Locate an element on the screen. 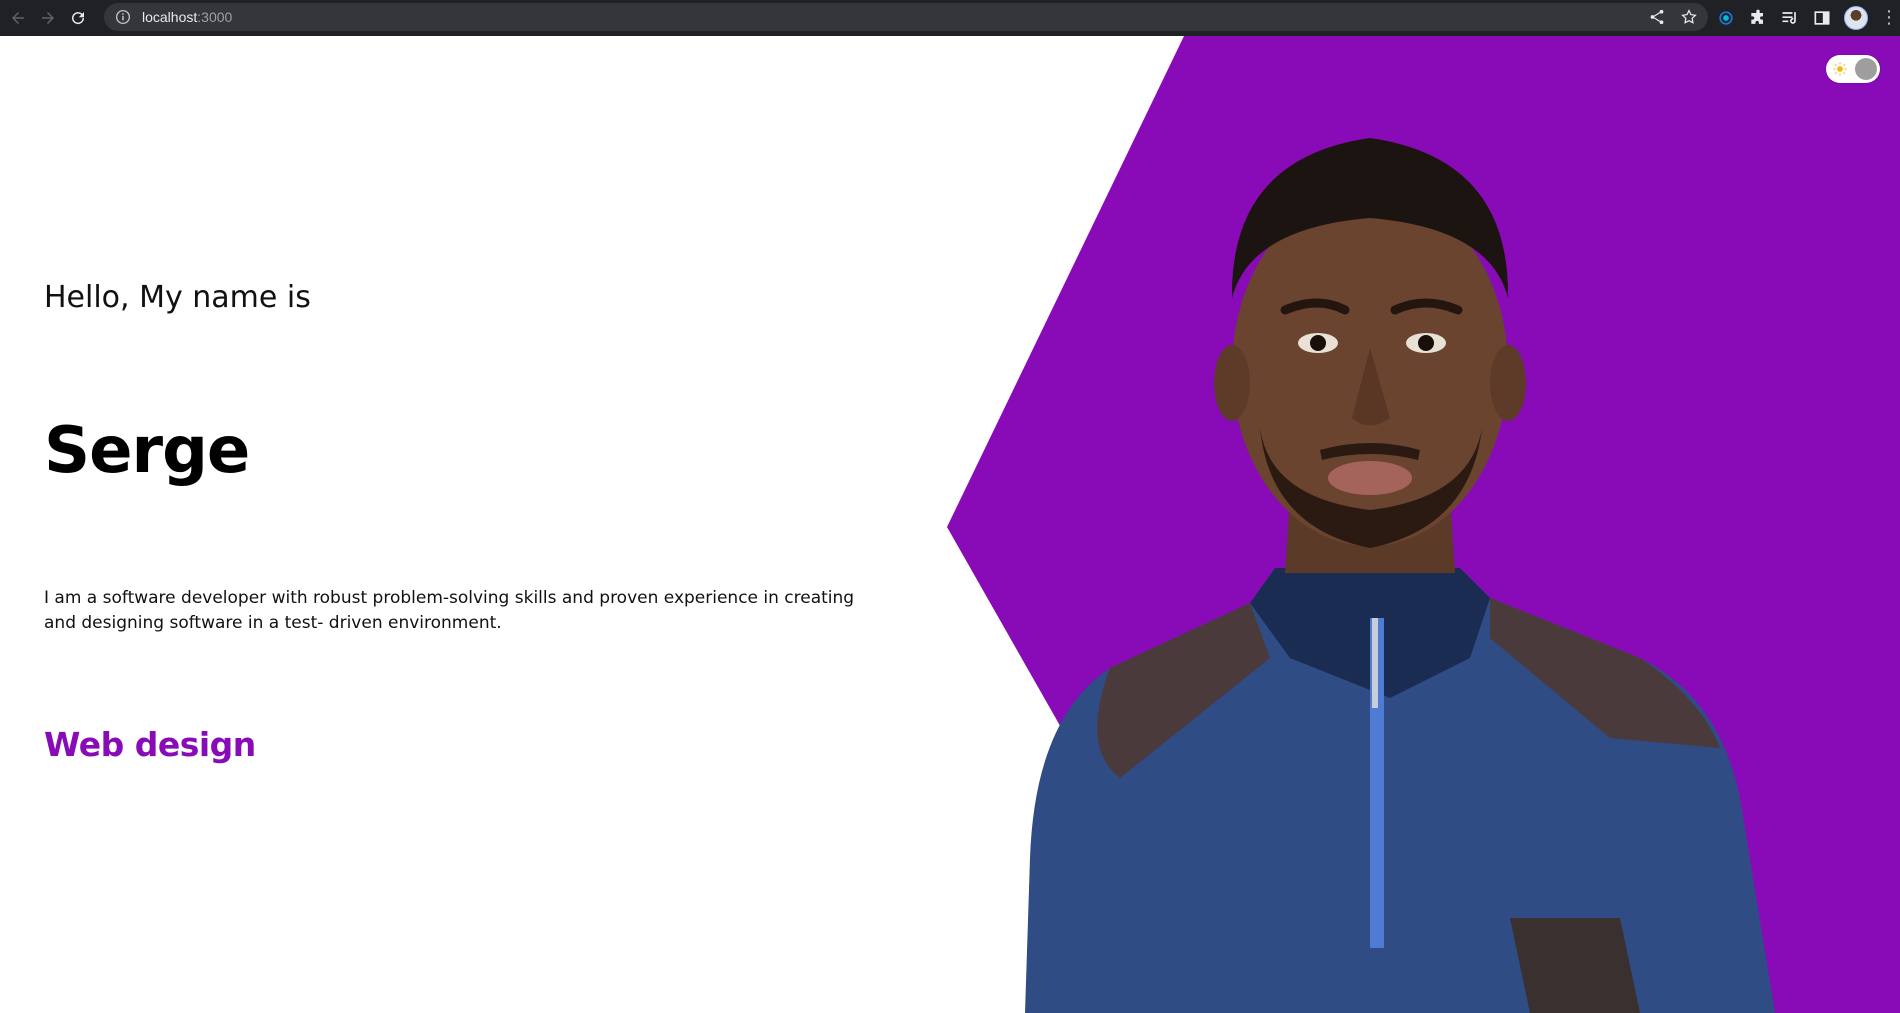  forward-icon is located at coordinates (48, 18).